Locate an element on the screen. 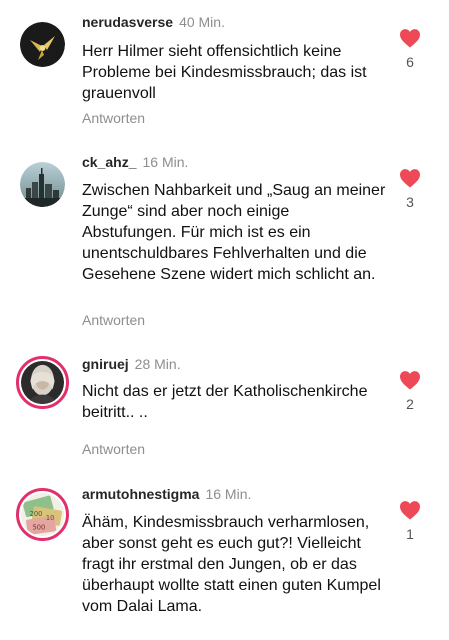 The width and height of the screenshot is (449, 640). username: gniruej is located at coordinates (105, 364).